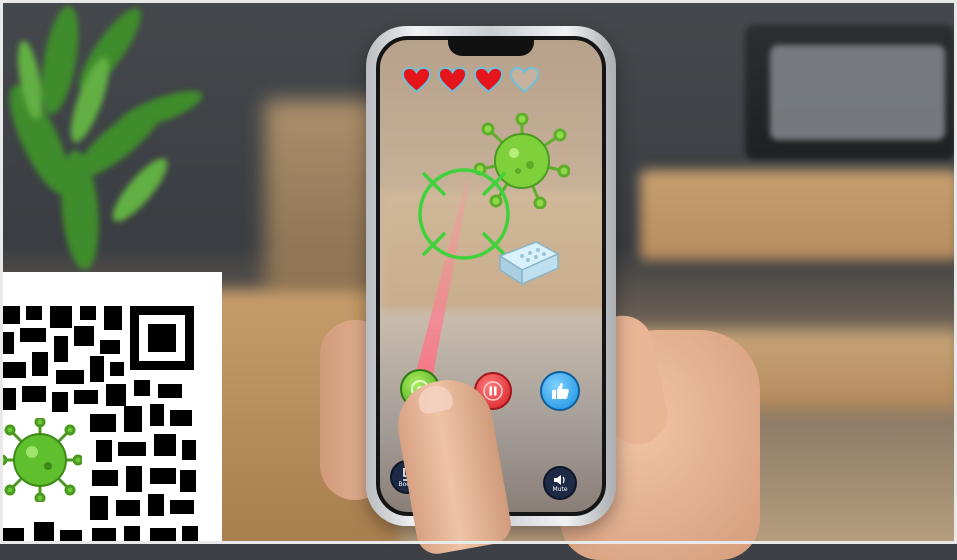  I want to click on pause-icon, so click(493, 391).